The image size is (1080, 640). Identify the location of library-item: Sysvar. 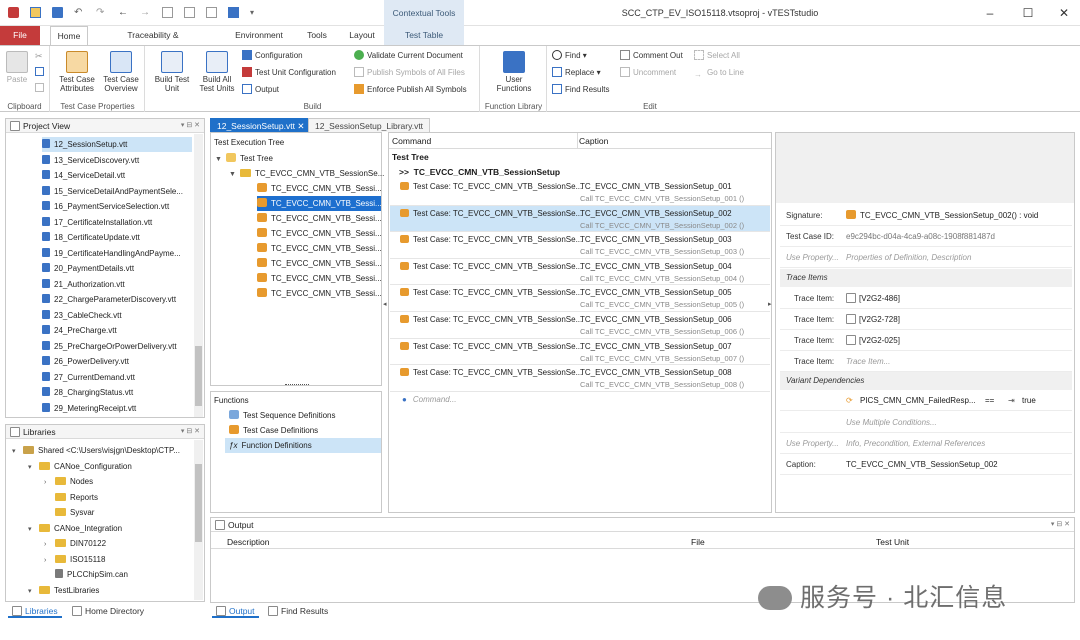
(69, 512).